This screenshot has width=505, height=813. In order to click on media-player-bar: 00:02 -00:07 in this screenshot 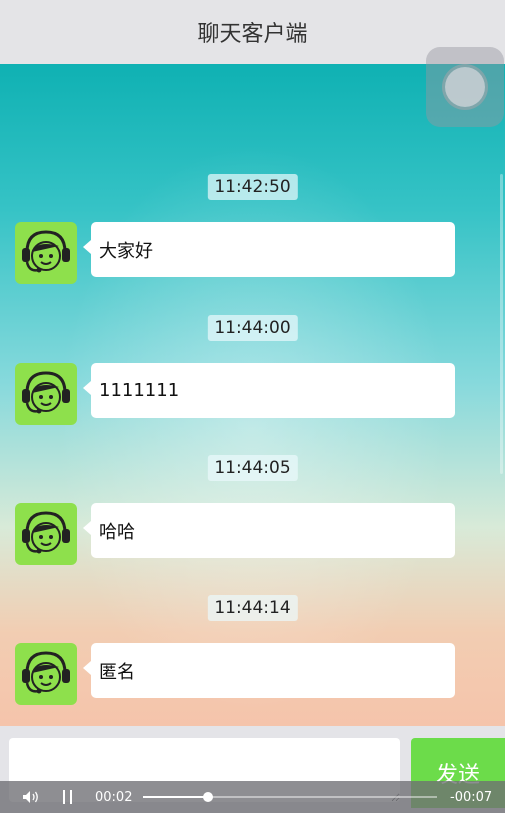, I will do `click(252, 797)`.